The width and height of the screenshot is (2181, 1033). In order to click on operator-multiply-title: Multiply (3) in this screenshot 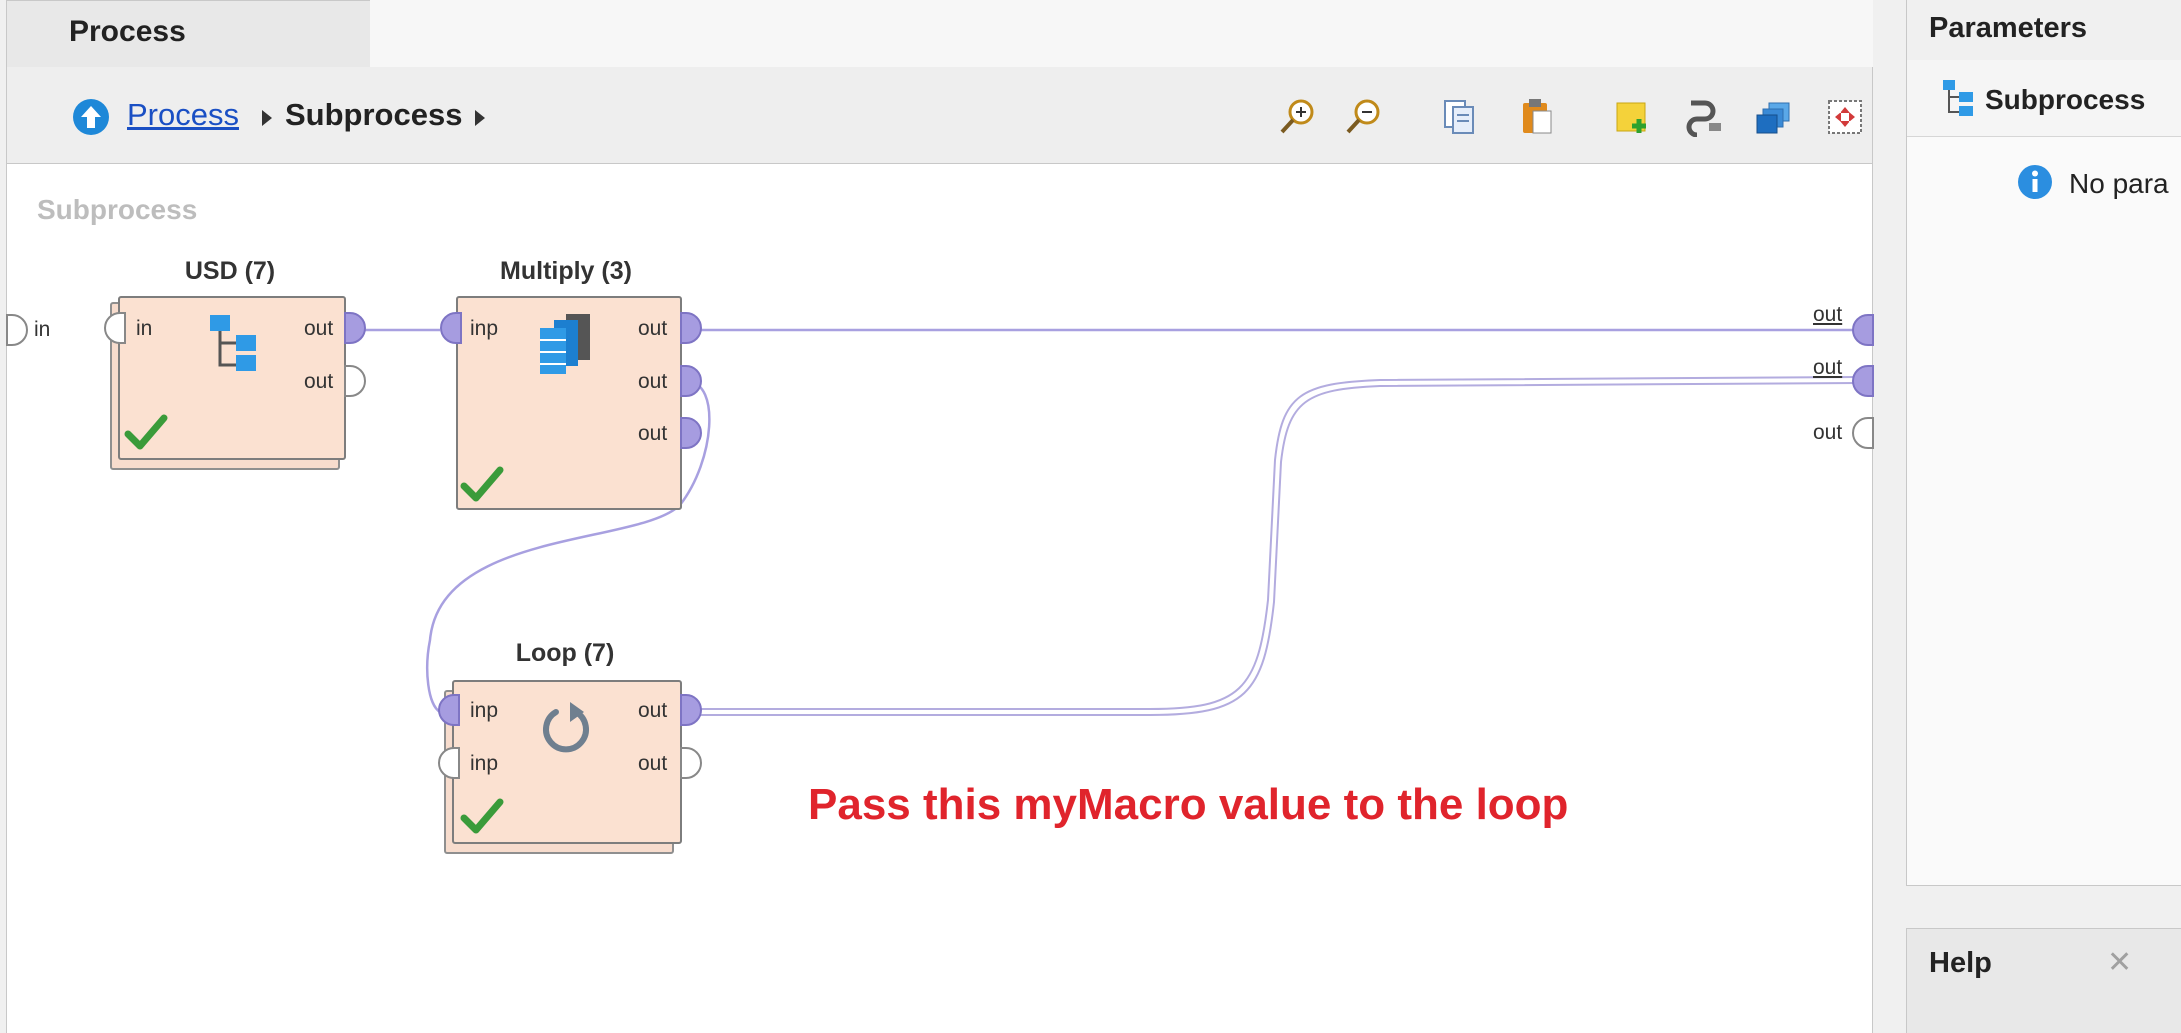, I will do `click(566, 271)`.